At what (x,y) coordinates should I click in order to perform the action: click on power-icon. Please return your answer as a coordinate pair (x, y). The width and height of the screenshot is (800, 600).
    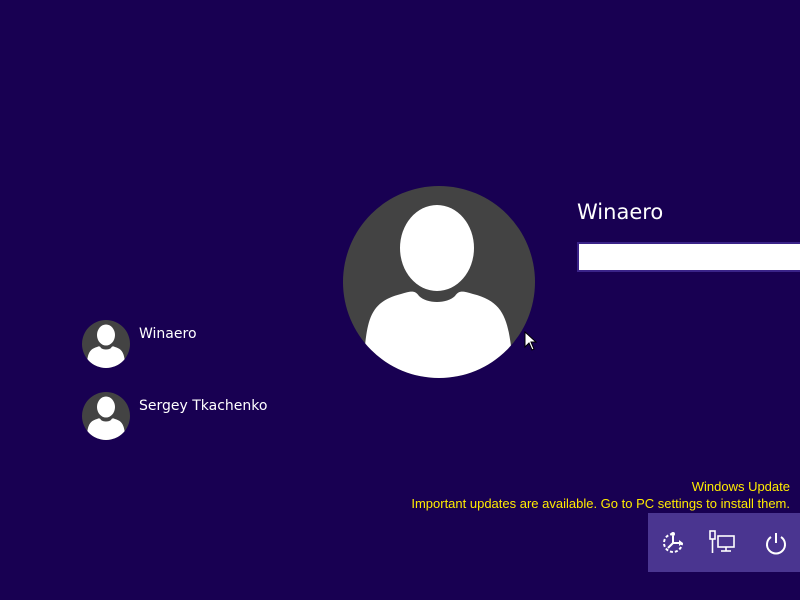
    Looking at the image, I should click on (776, 544).